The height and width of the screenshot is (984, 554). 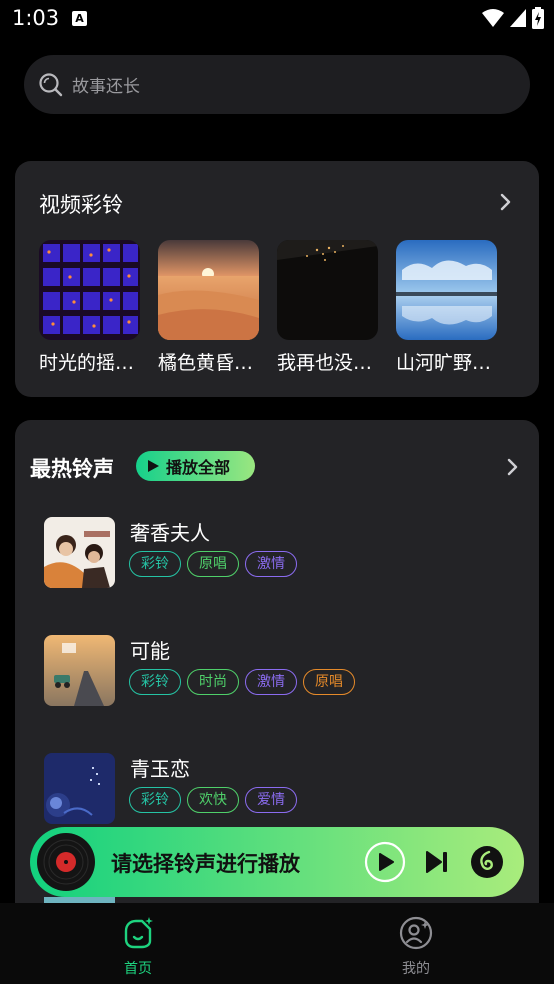 What do you see at coordinates (138, 933) in the screenshot?
I see `home-icon` at bounding box center [138, 933].